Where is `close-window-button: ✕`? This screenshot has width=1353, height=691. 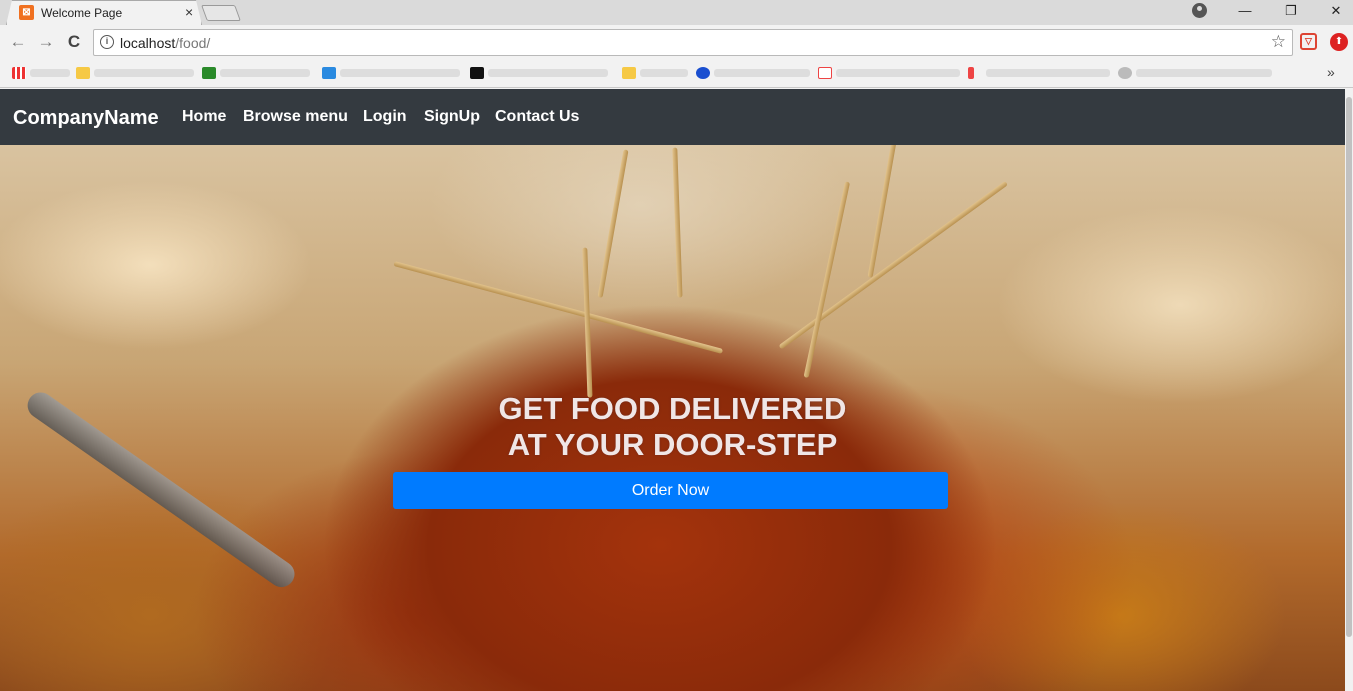 close-window-button: ✕ is located at coordinates (1333, 11).